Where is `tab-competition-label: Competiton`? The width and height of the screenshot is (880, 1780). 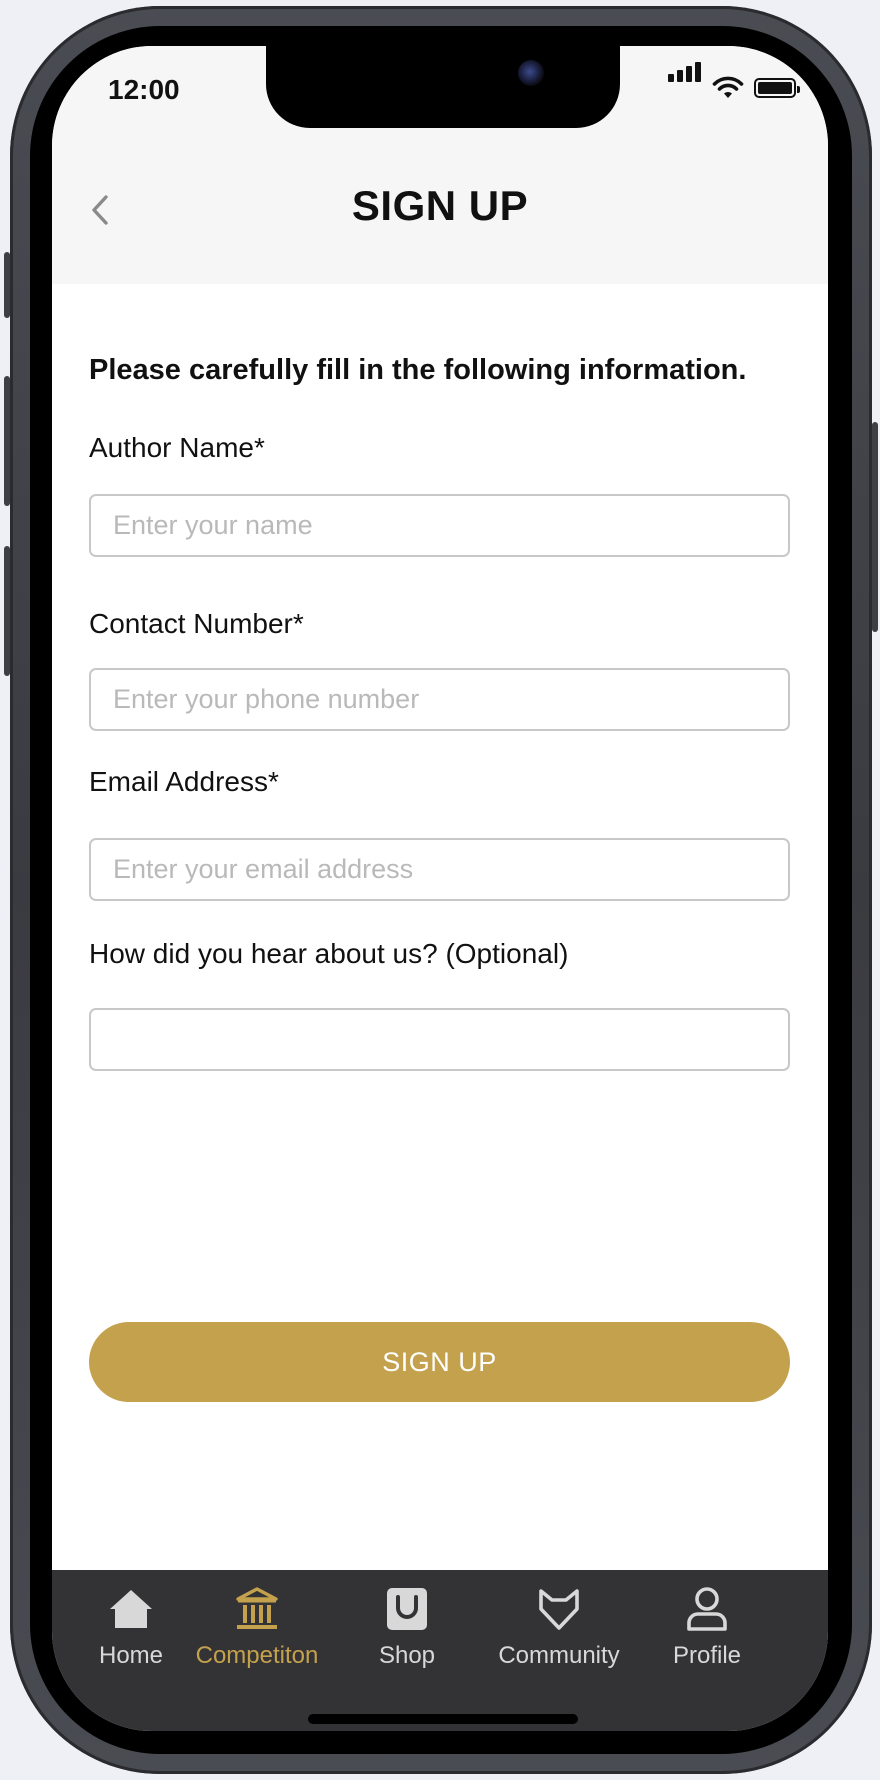
tab-competition-label: Competiton is located at coordinates (257, 1655).